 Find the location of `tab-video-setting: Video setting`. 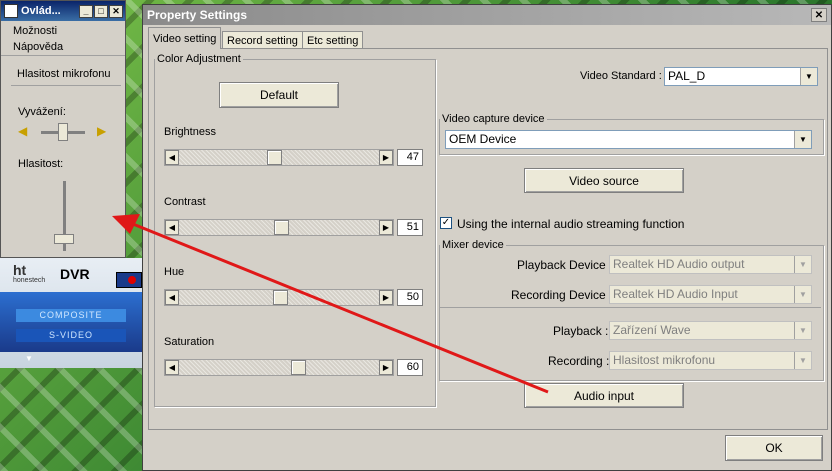

tab-video-setting: Video setting is located at coordinates (185, 38).